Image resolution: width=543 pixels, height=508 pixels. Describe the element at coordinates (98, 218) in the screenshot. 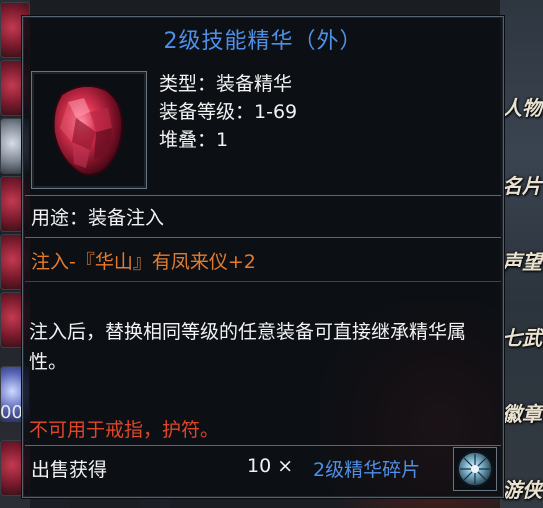

I see `item-usage: 用途：装备注入` at that location.